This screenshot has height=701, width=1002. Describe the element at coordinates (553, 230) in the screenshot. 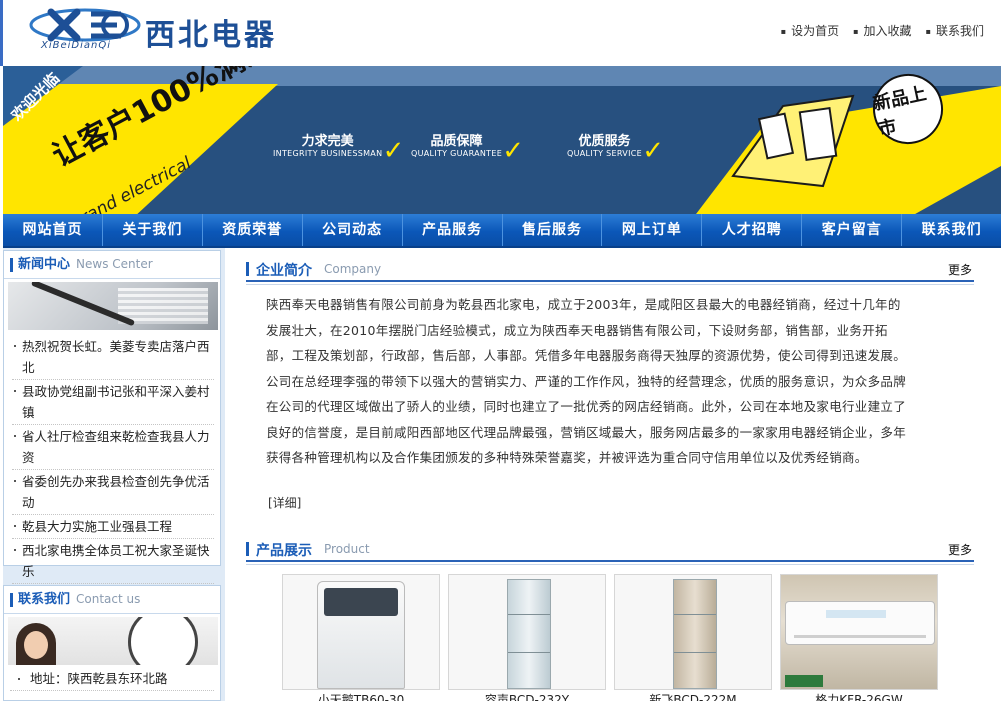

I see `nav-aftersales: 售后服务` at that location.